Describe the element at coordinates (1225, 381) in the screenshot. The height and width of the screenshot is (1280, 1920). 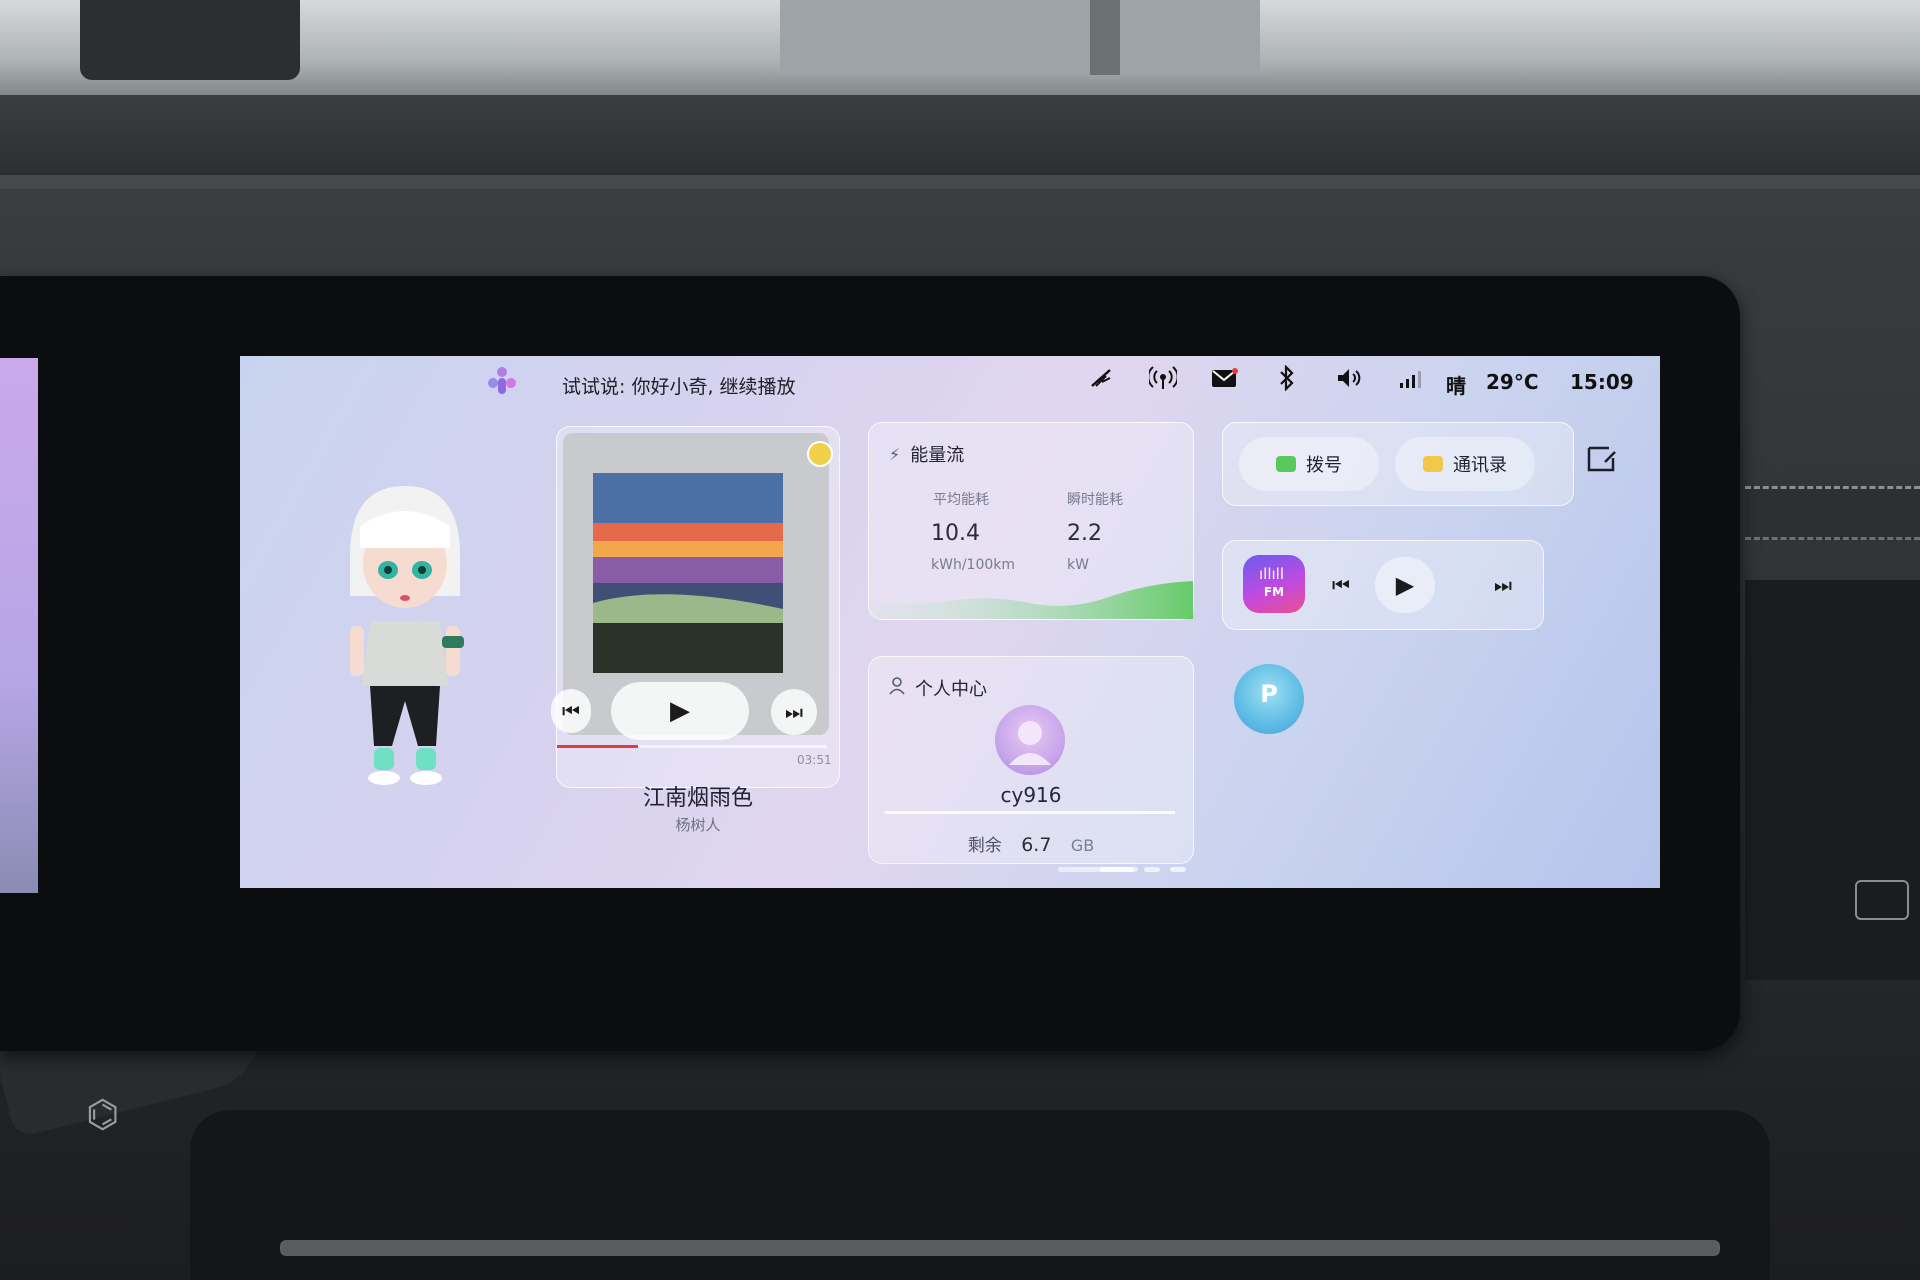
I see `mail-icon` at that location.